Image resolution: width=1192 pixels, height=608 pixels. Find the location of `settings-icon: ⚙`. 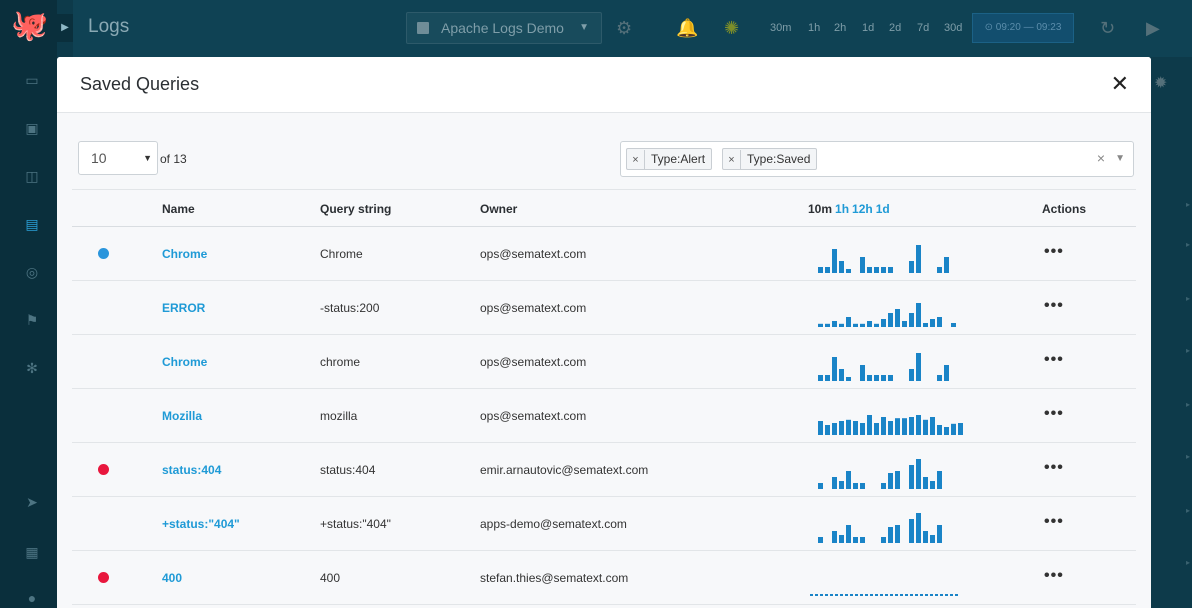

settings-icon: ⚙ is located at coordinates (624, 28).